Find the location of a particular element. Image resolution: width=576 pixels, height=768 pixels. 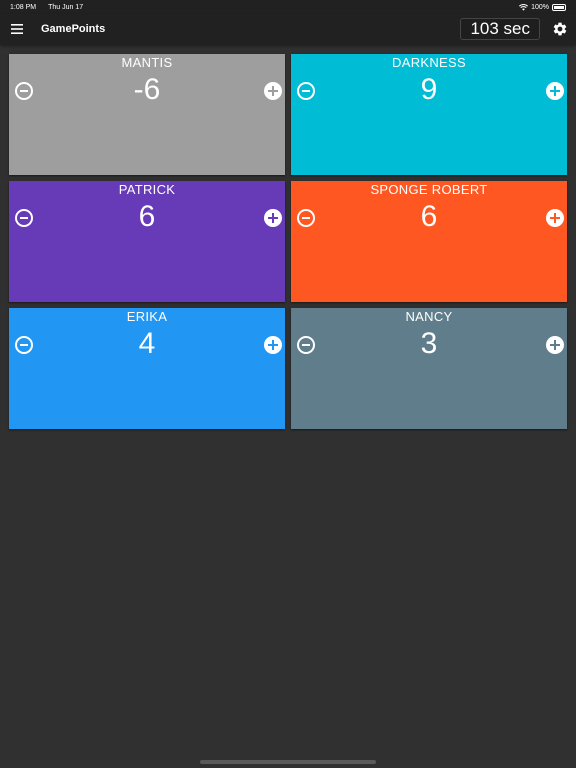

player-score: 3 is located at coordinates (429, 343).